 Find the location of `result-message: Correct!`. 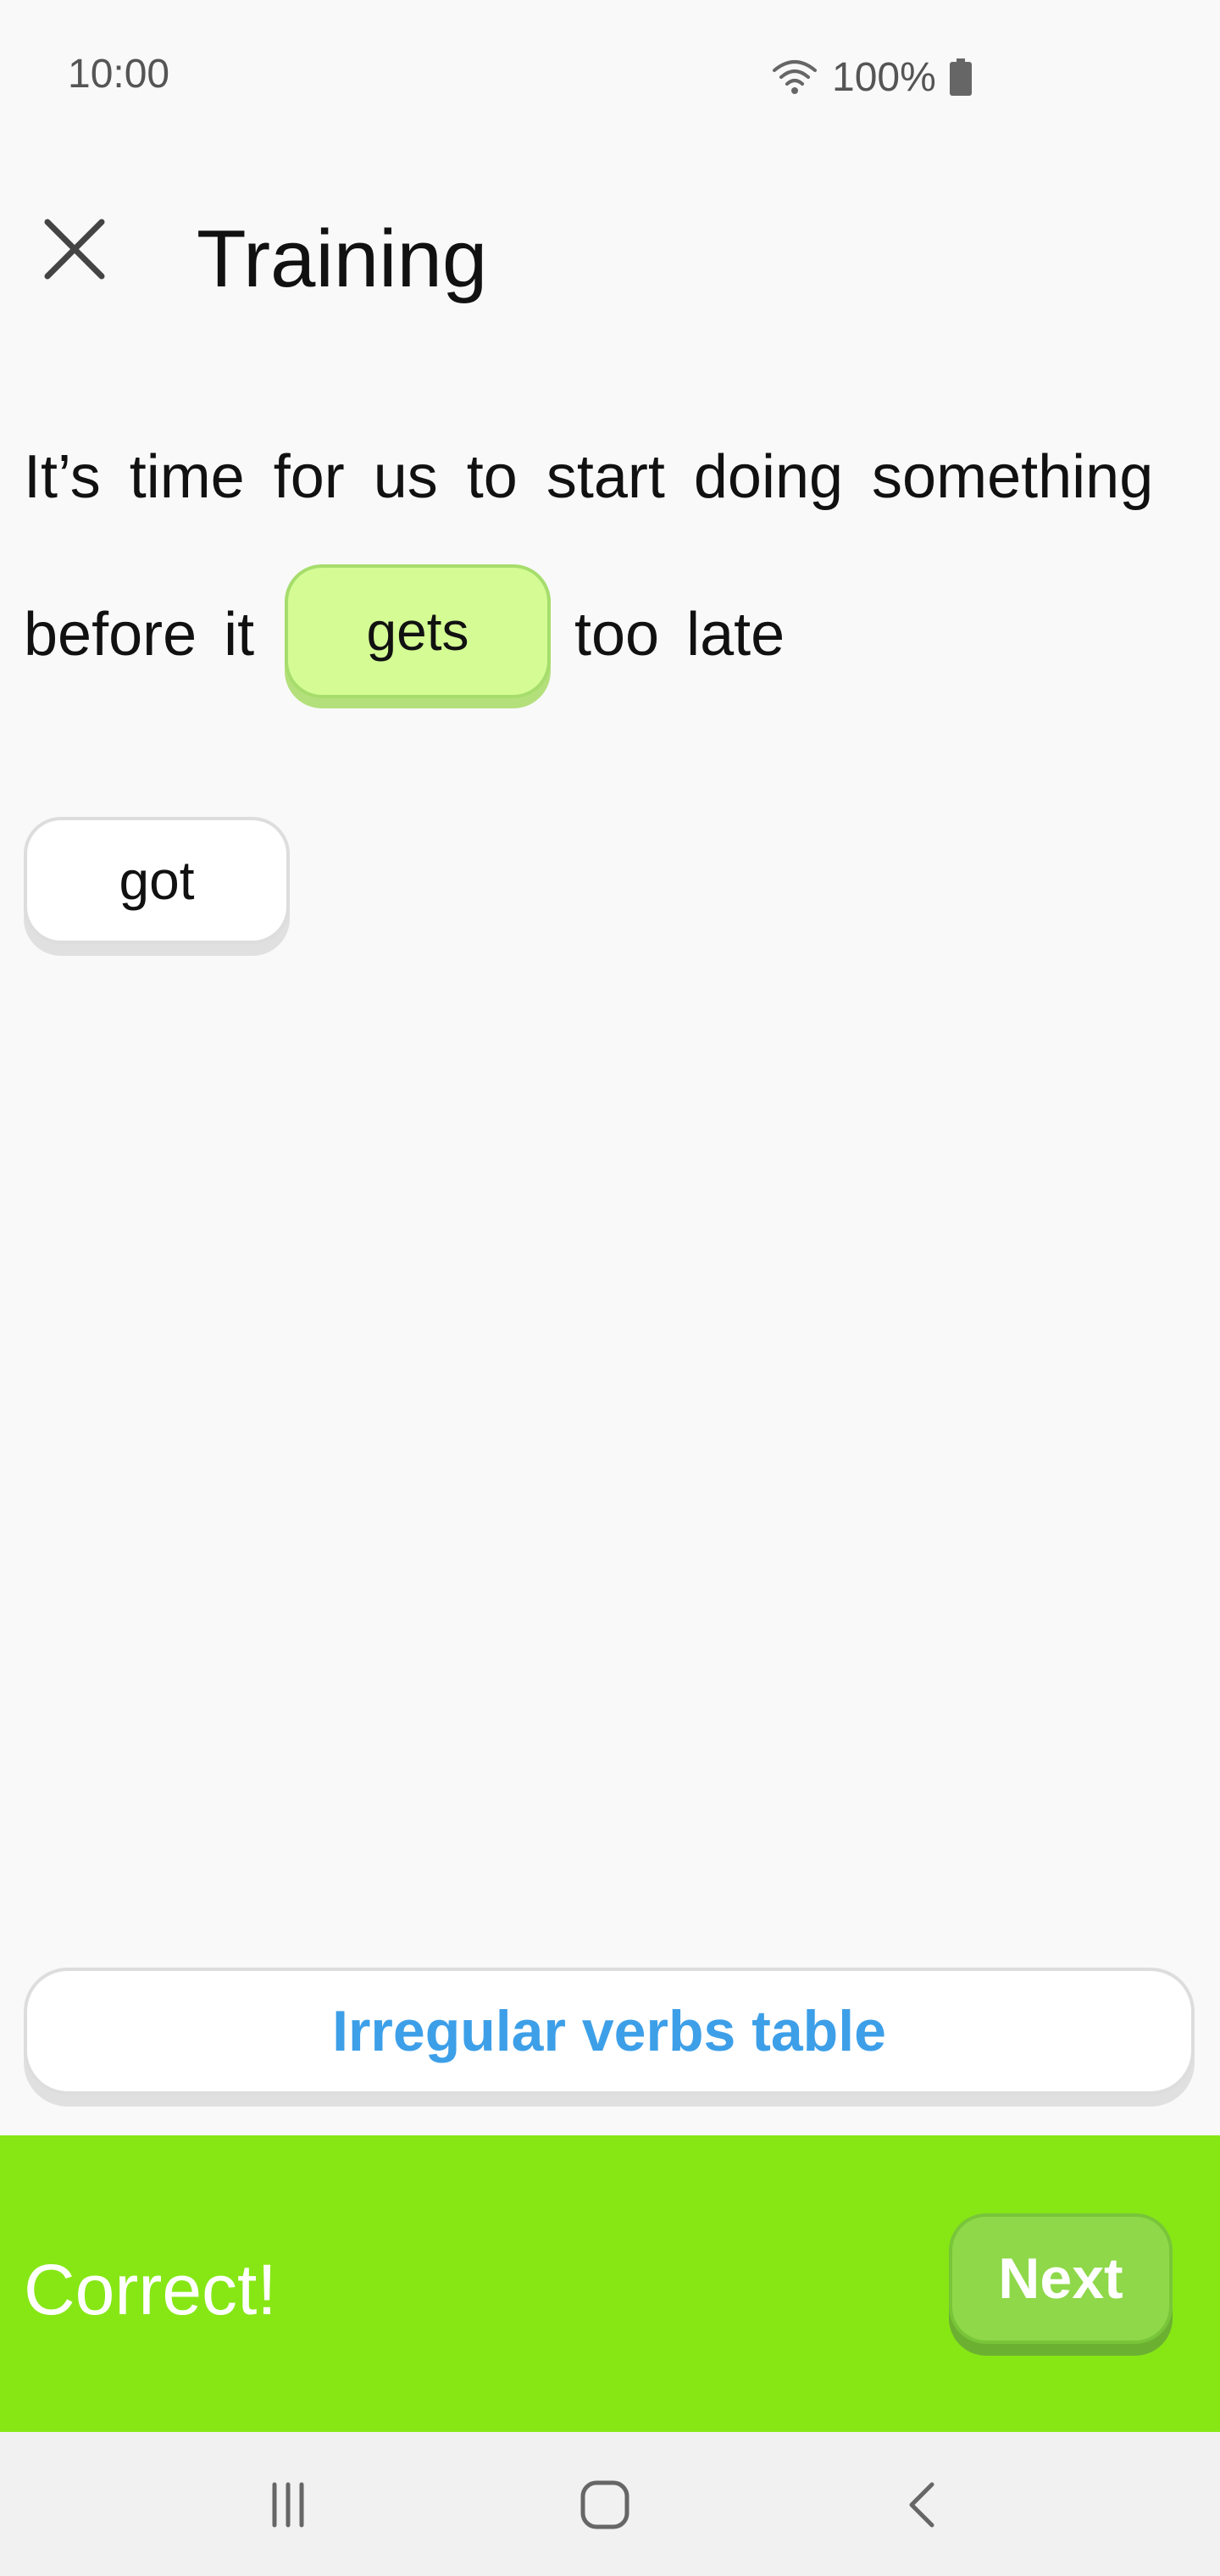

result-message: Correct! is located at coordinates (150, 2289).